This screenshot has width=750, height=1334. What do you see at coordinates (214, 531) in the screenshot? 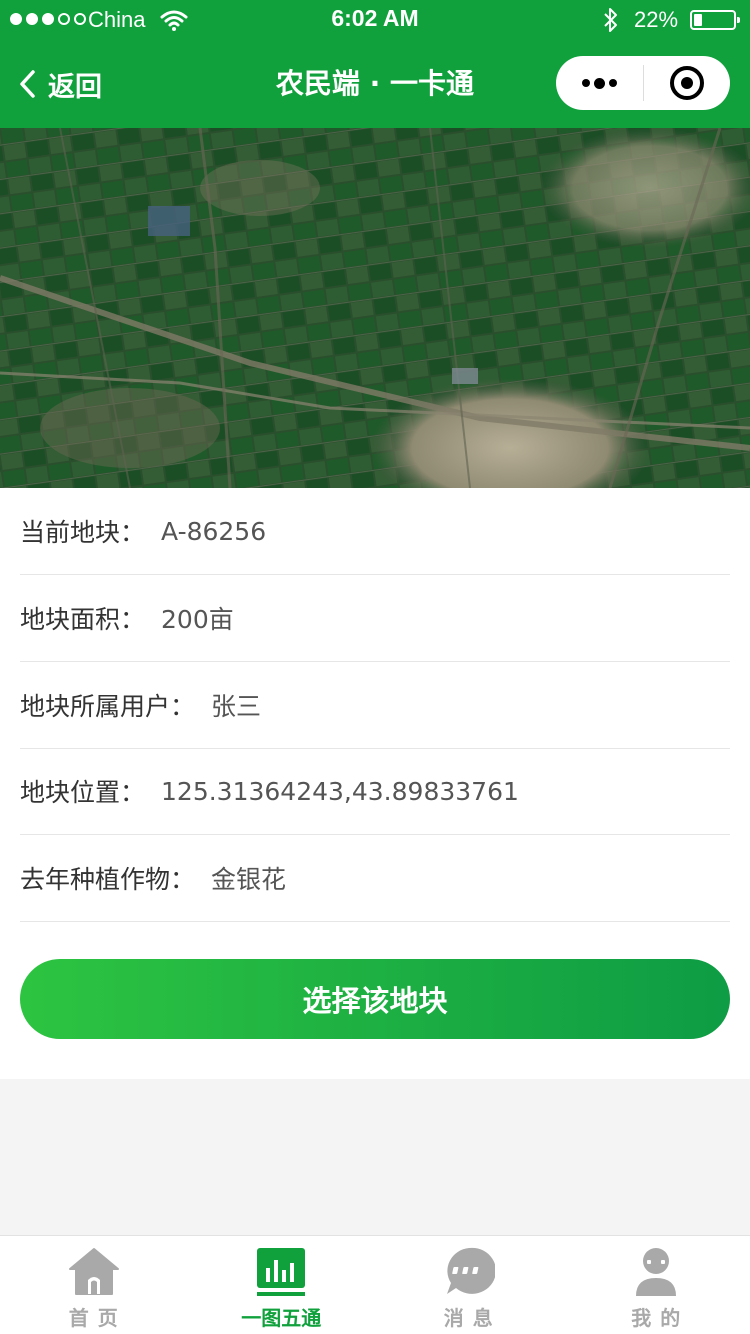
I see `current-plot-value: A-86256` at bounding box center [214, 531].